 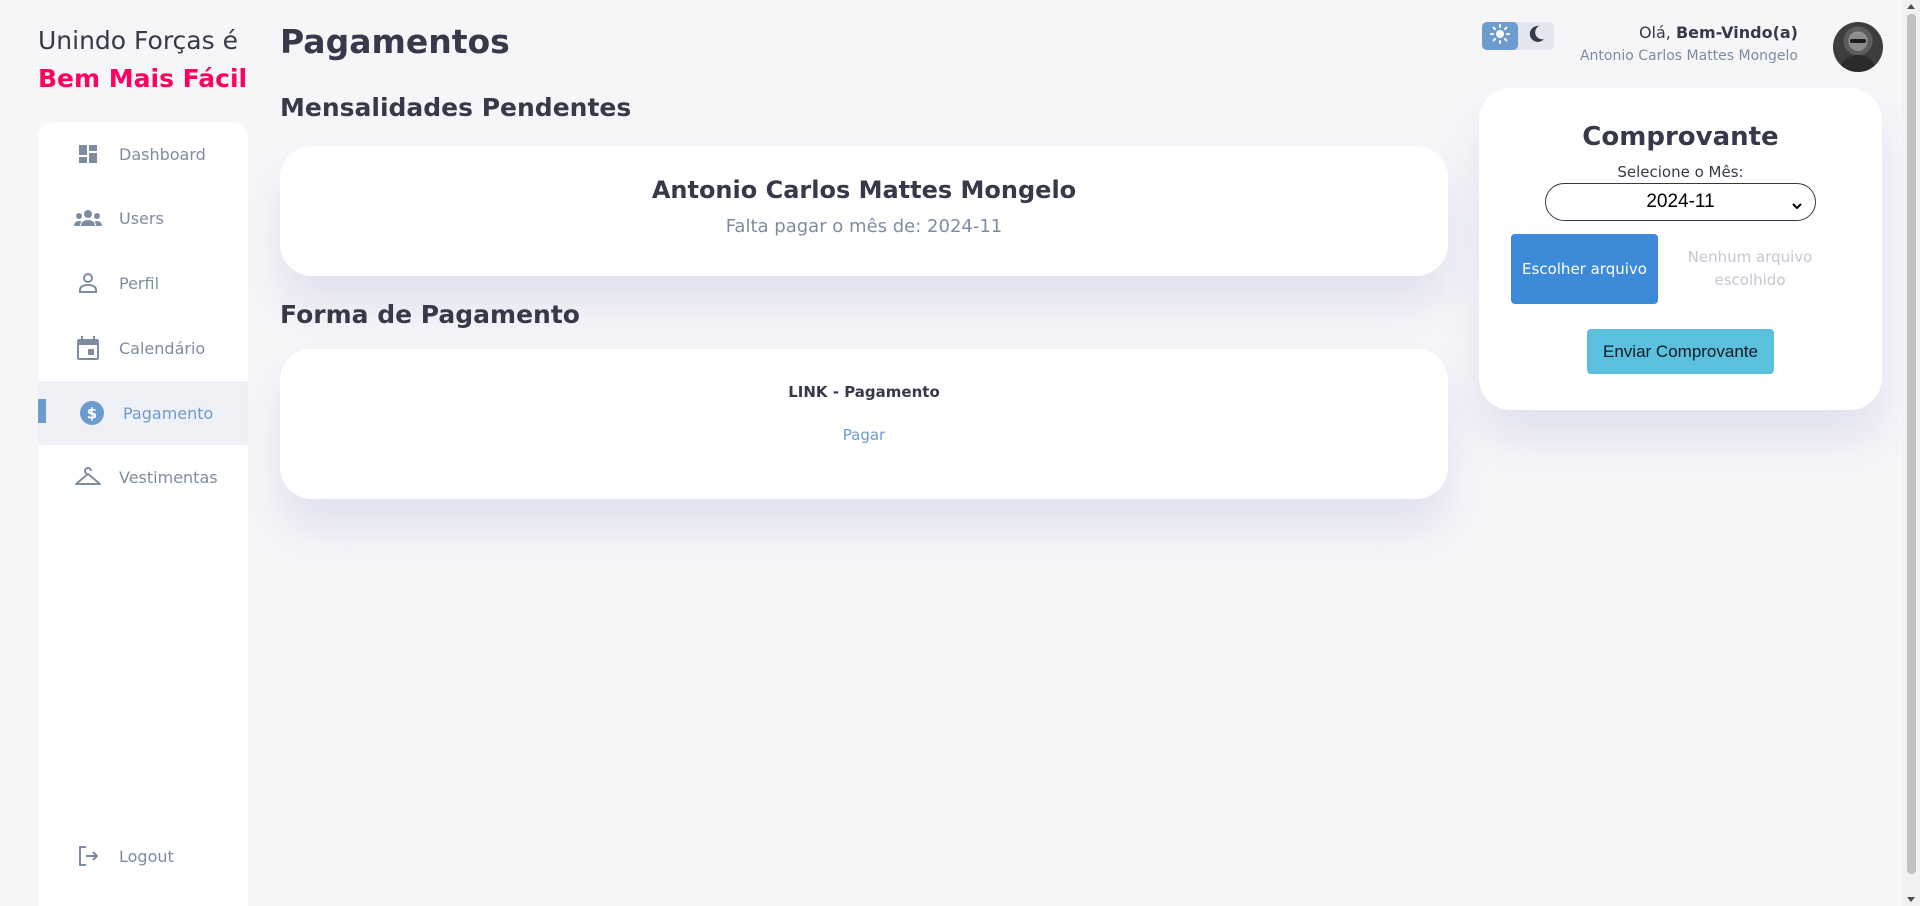 What do you see at coordinates (1688, 56) in the screenshot?
I see `header-user-name: Antonio Carlos Mattes Mongelo` at bounding box center [1688, 56].